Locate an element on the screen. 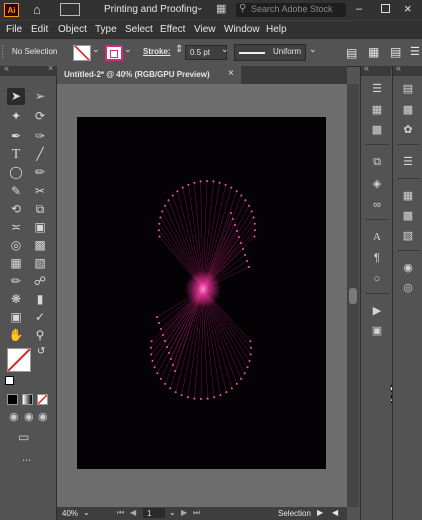  layers-panel-icon: ◈ is located at coordinates (377, 184).